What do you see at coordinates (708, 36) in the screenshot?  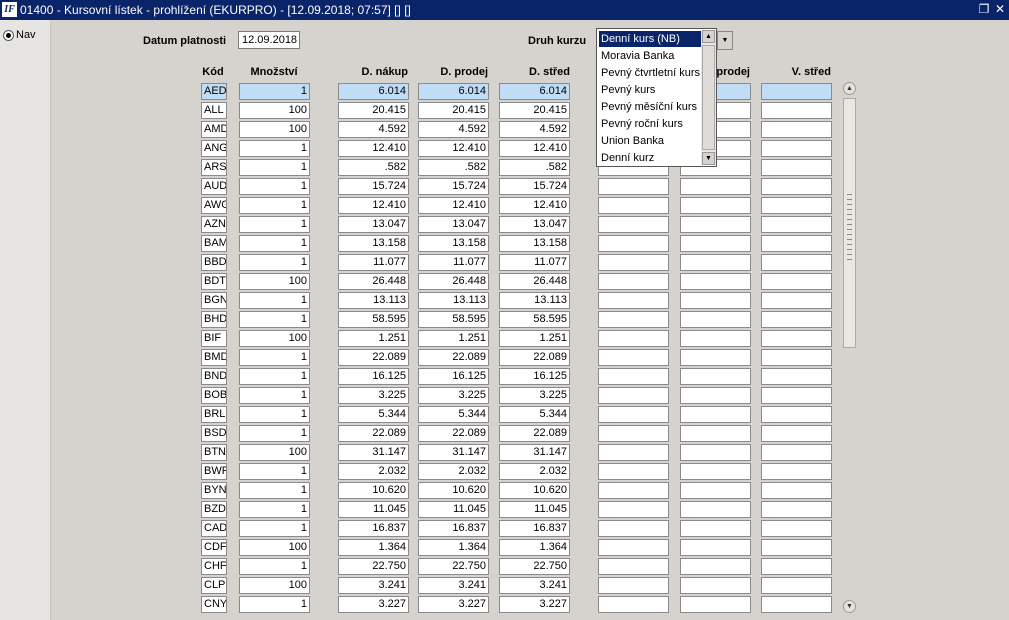 I see `dropdown-scroll-up-icon: ▲` at bounding box center [708, 36].